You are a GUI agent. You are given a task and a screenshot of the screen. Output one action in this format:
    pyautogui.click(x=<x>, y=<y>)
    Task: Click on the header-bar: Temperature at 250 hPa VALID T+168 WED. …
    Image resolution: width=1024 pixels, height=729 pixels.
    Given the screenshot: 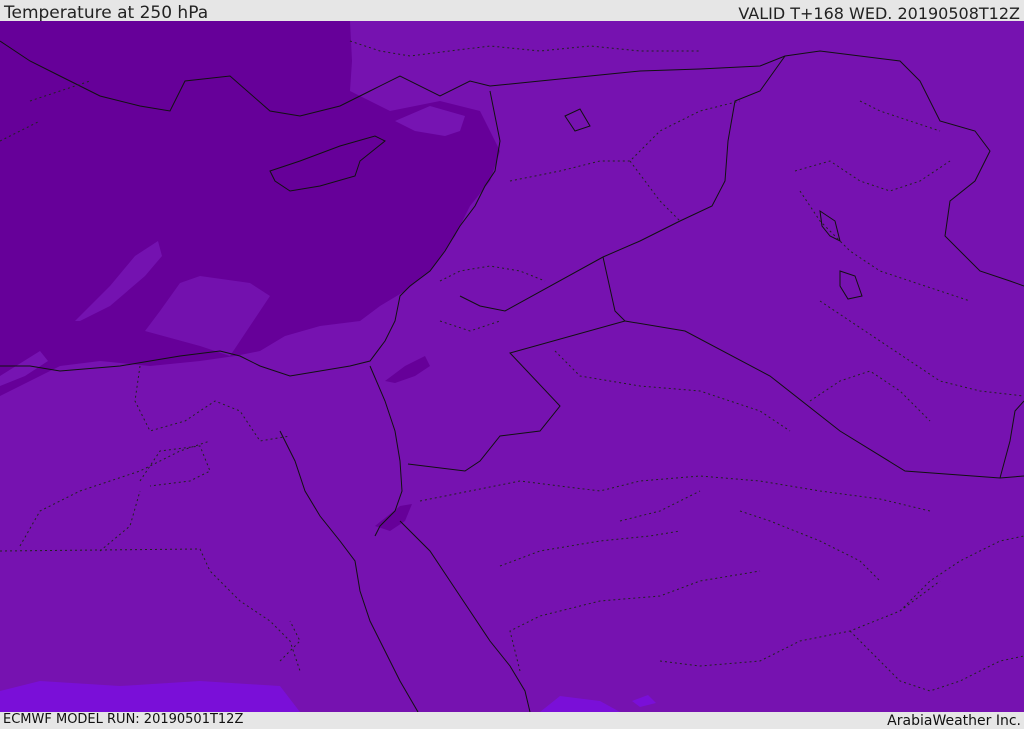 What is the action you would take?
    pyautogui.click(x=512, y=11)
    